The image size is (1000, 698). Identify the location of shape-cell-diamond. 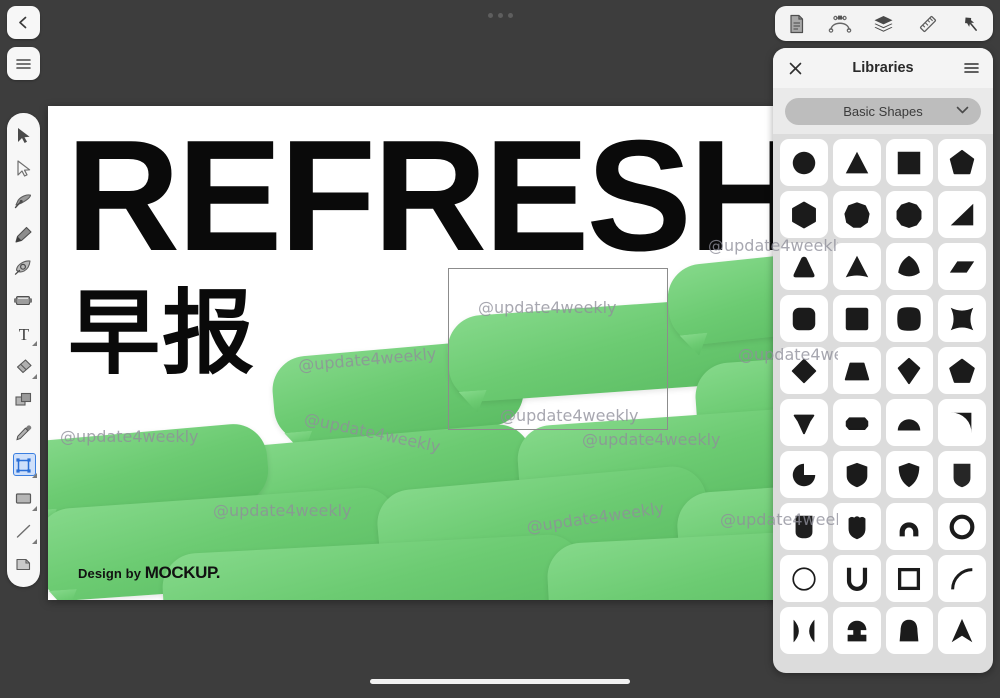
(804, 370).